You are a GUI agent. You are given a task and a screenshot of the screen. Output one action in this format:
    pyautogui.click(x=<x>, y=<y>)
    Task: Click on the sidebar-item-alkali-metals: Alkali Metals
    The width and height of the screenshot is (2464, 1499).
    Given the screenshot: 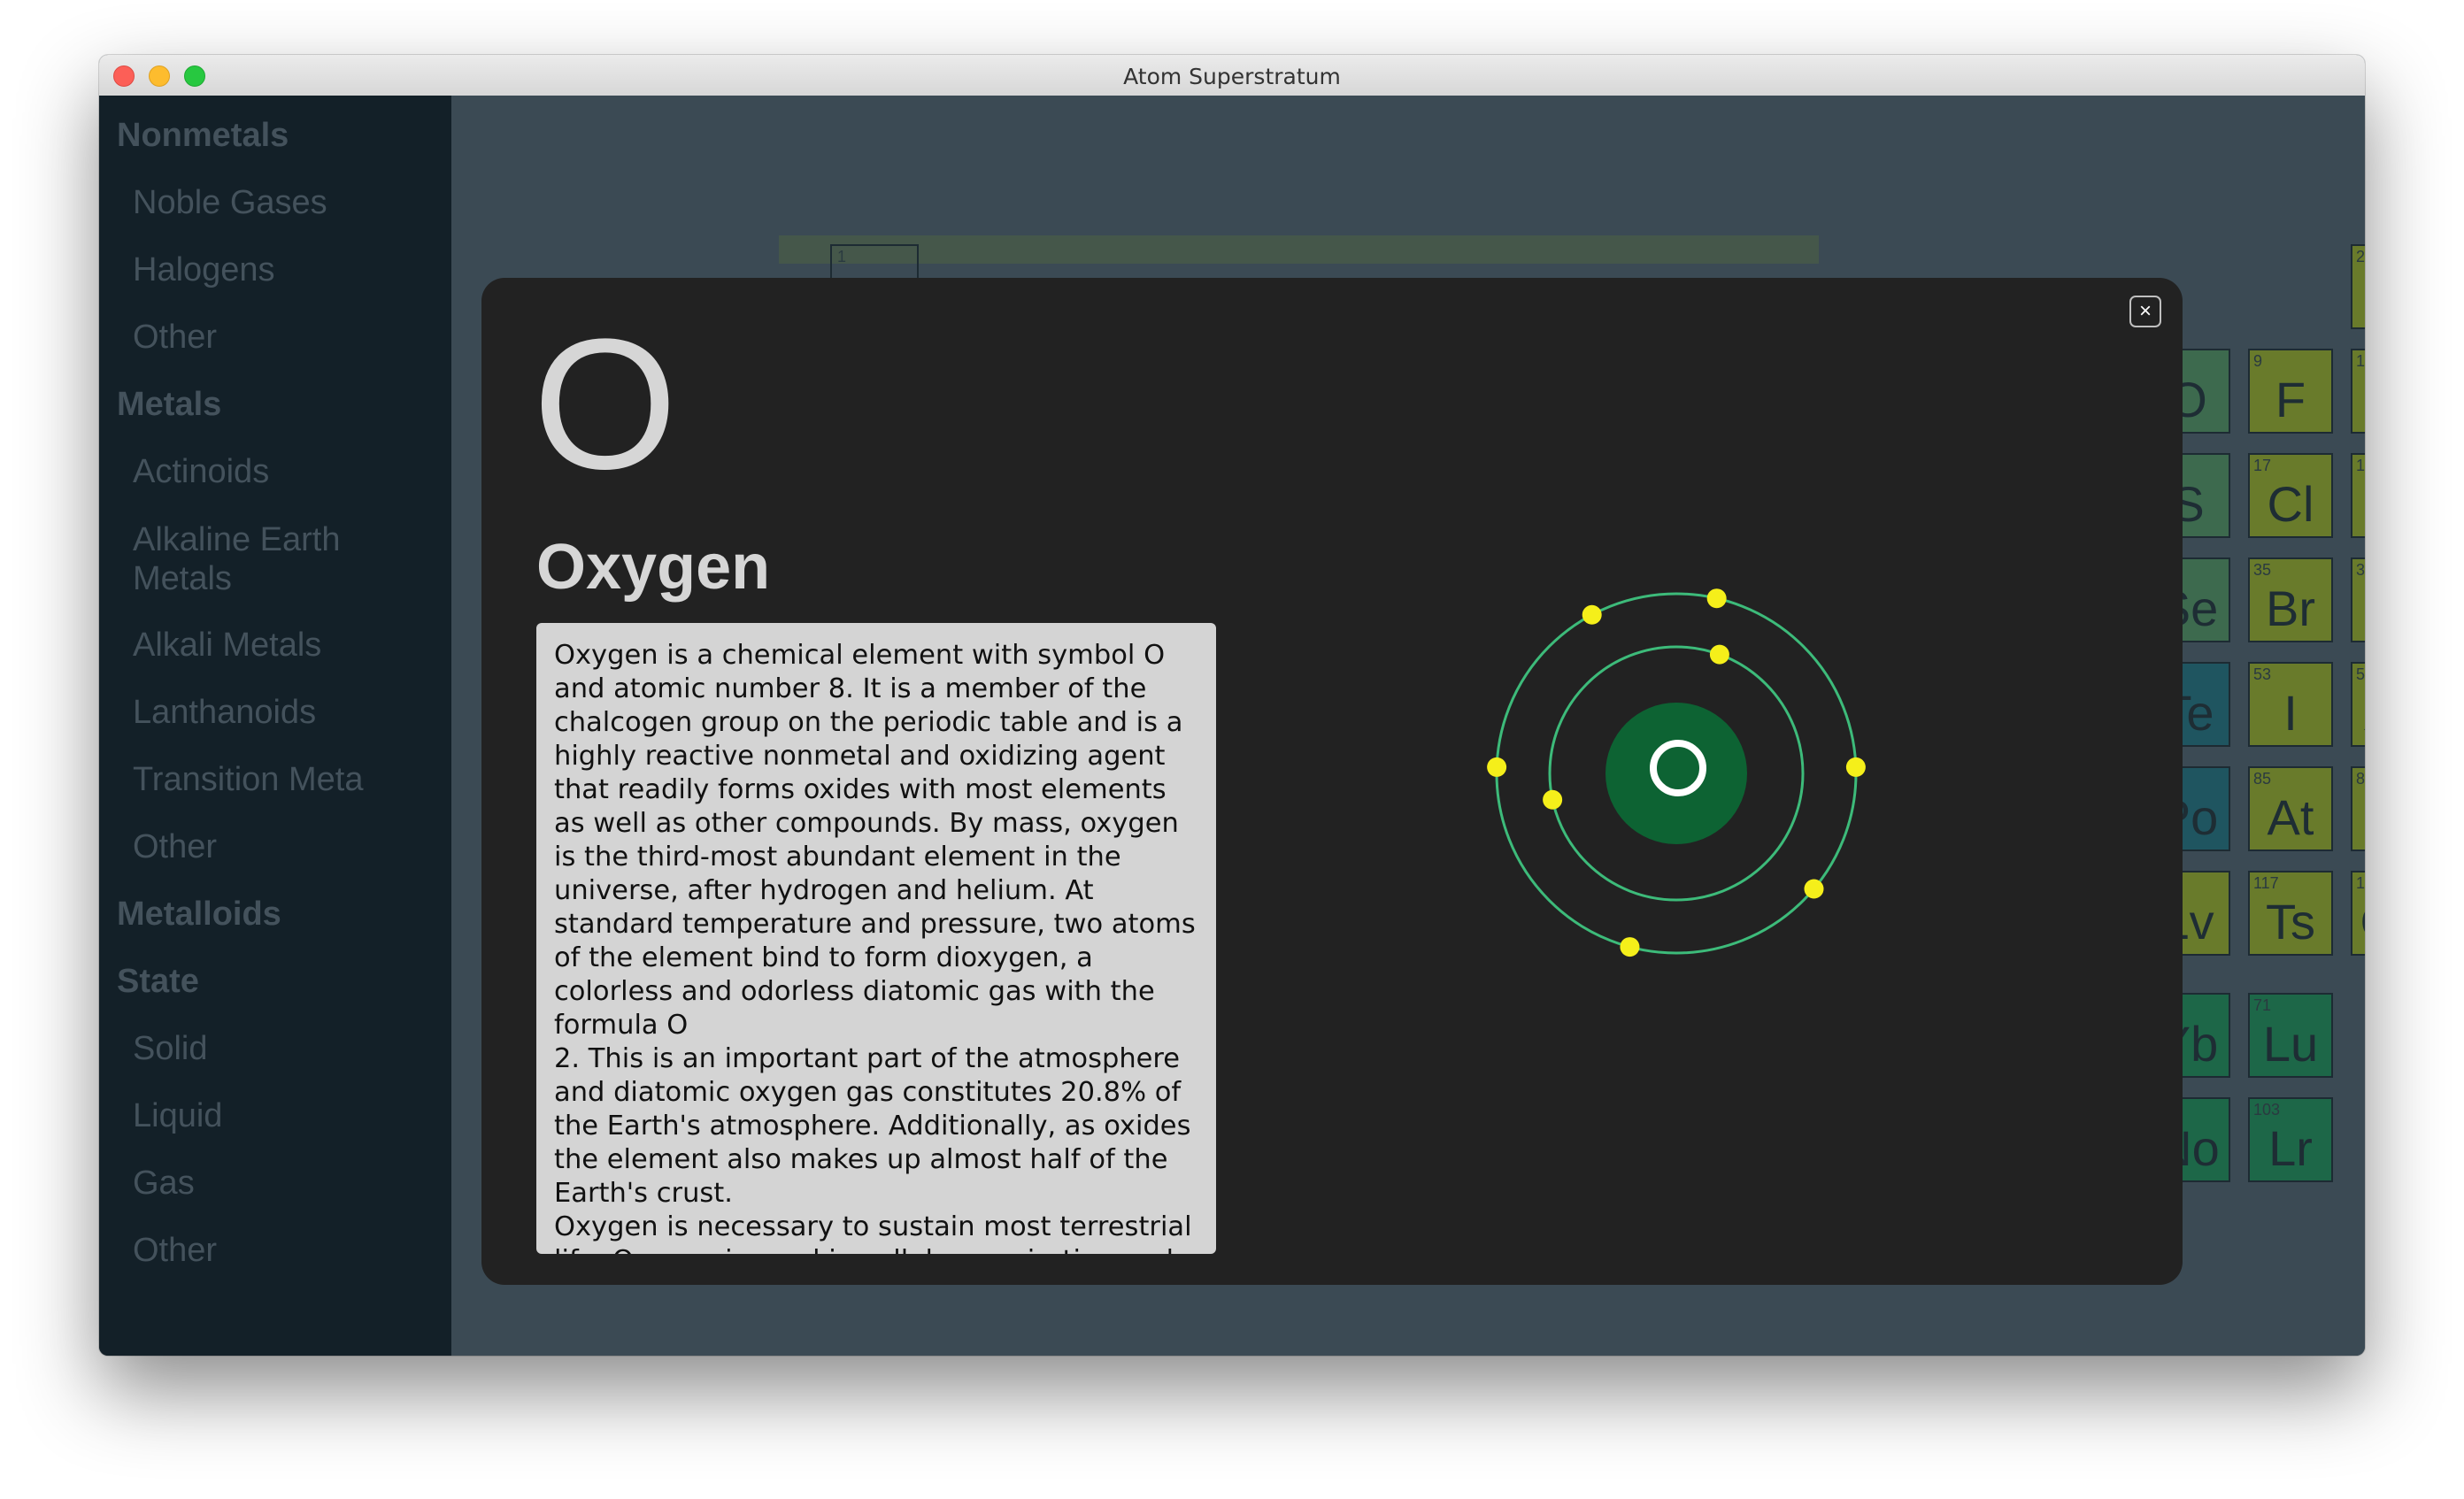 What is the action you would take?
    pyautogui.click(x=227, y=646)
    